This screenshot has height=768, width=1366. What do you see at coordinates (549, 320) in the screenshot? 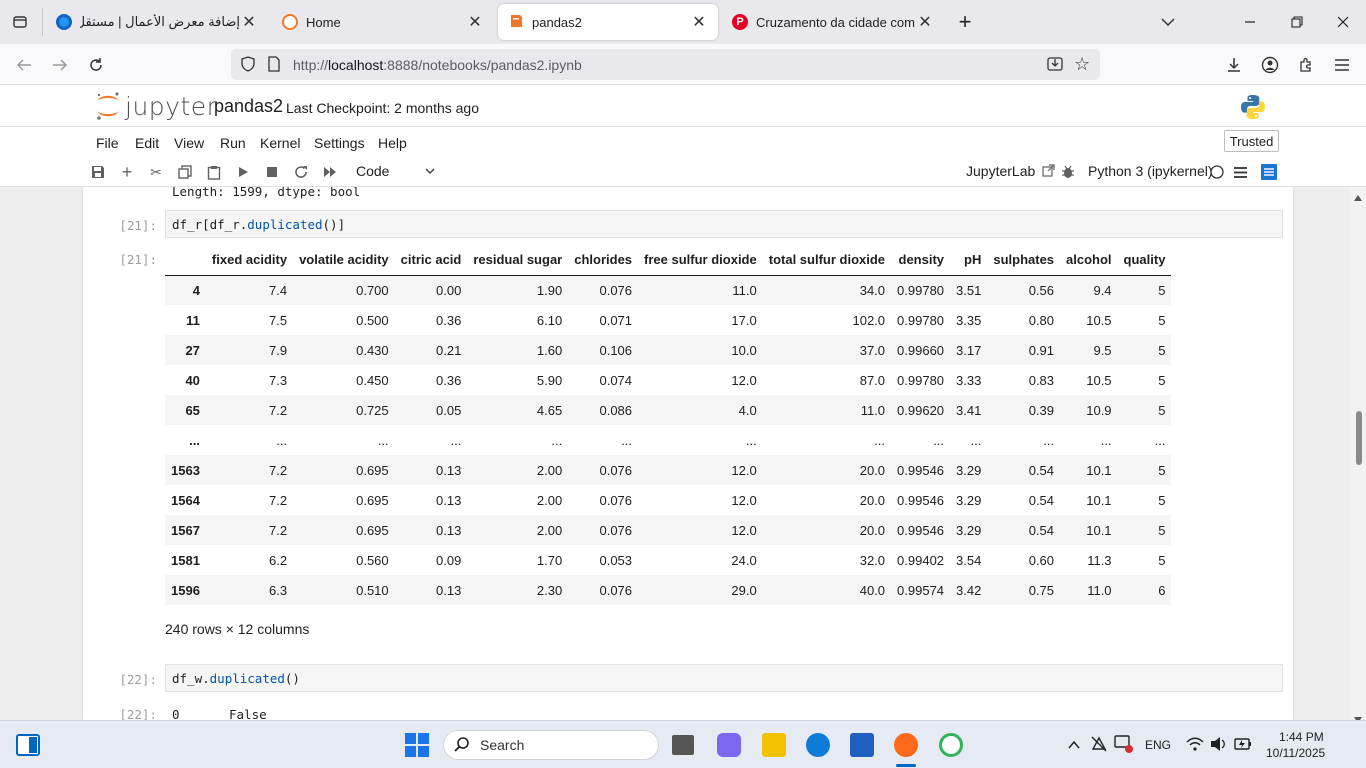
I see `table-cell: 6.10` at bounding box center [549, 320].